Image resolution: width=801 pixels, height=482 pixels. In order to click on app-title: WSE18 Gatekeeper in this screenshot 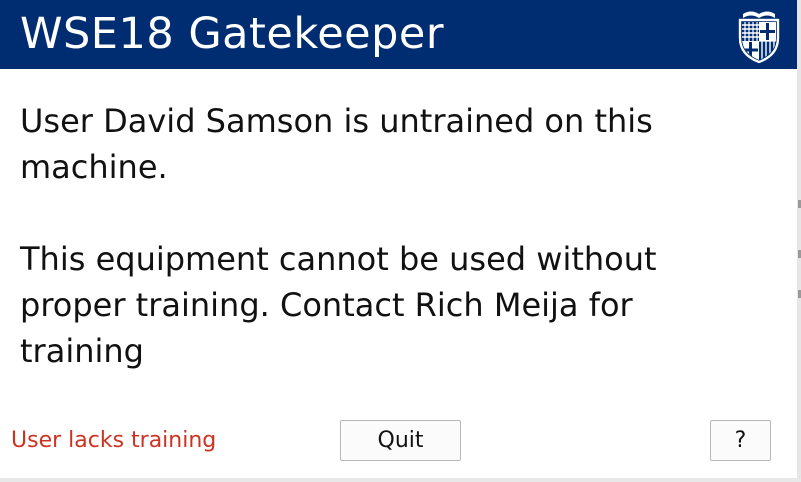, I will do `click(232, 34)`.